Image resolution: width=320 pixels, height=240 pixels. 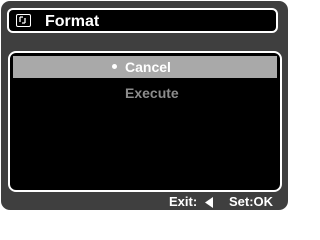 What do you see at coordinates (72, 21) in the screenshot?
I see `page-title: Format` at bounding box center [72, 21].